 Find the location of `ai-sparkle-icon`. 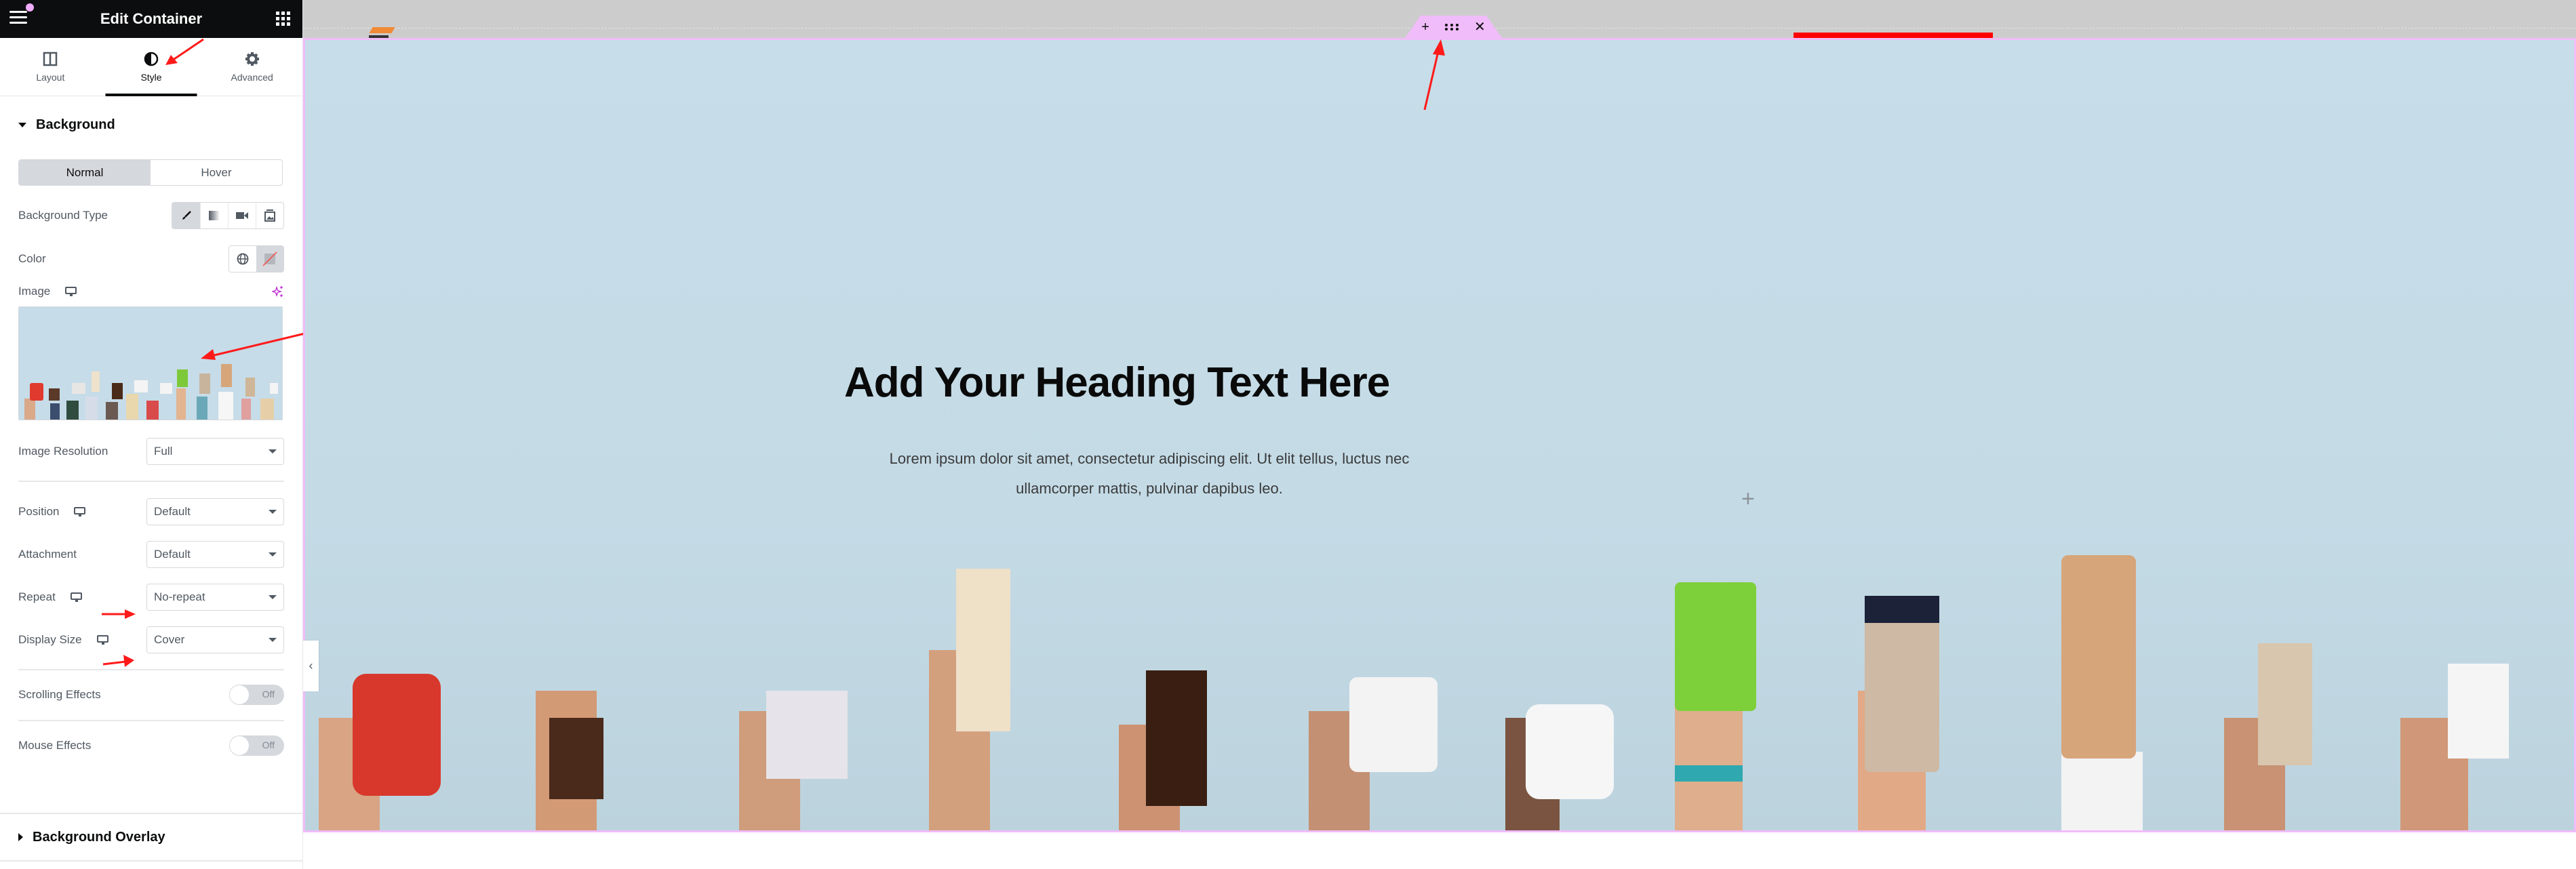

ai-sparkle-icon is located at coordinates (278, 291).